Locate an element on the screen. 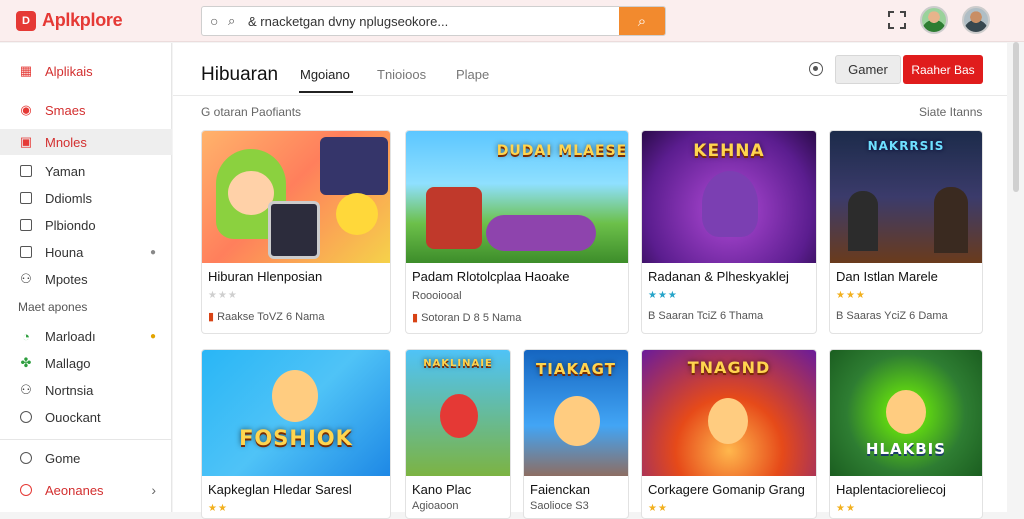 This screenshot has width=1024, height=519. sidebar-item-label: Smaes is located at coordinates (65, 110).